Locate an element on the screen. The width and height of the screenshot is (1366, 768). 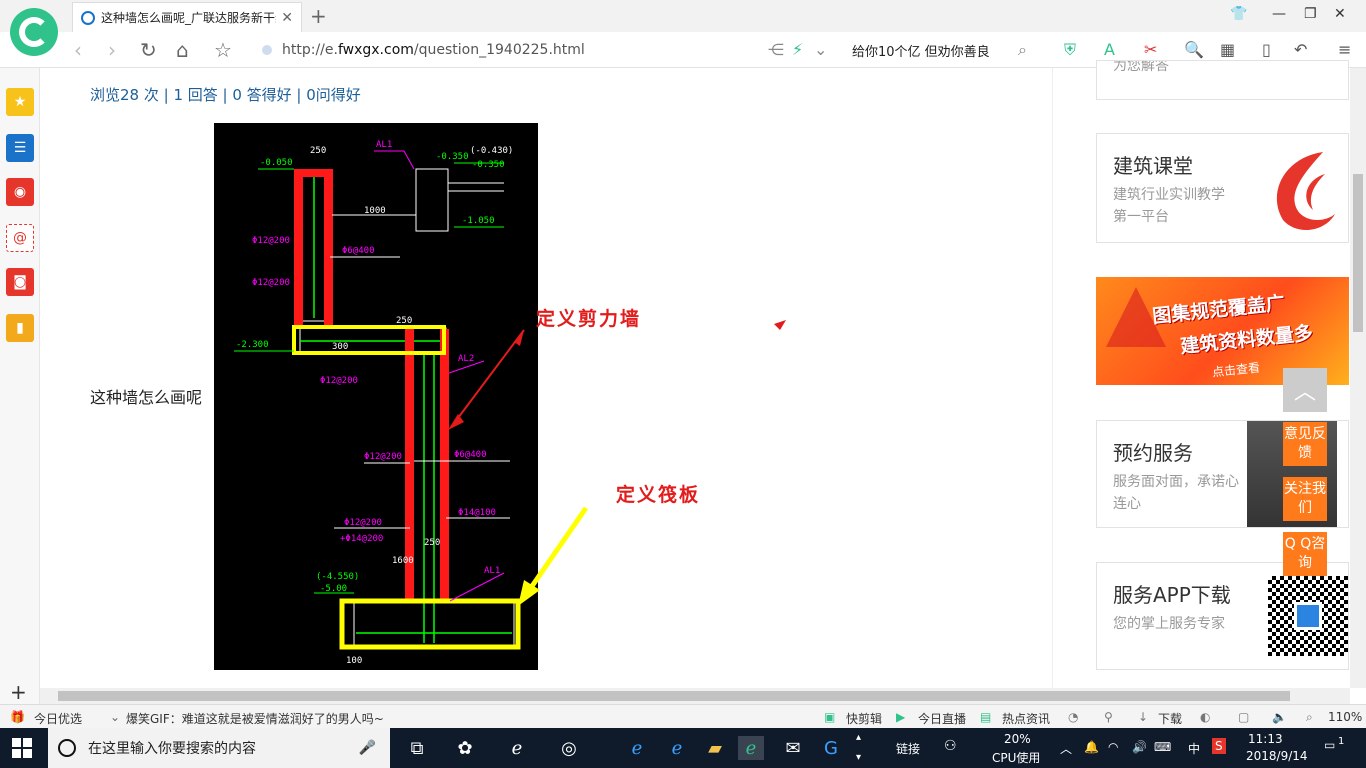
feedback-button: 意见反馈 is located at coordinates (1305, 444).